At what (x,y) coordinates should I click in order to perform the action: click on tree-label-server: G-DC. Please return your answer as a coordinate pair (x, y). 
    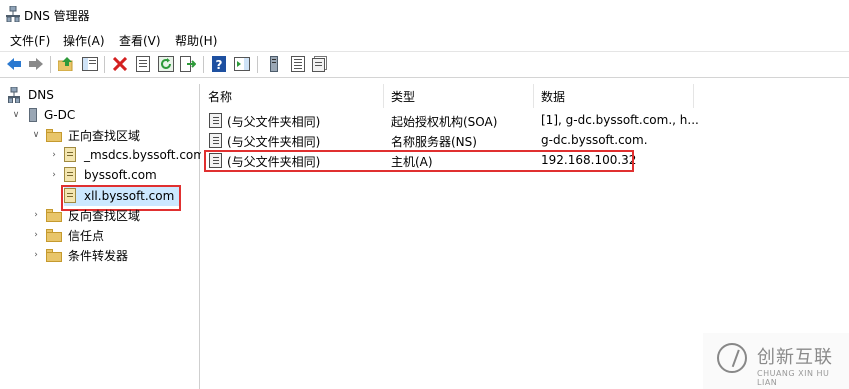
    Looking at the image, I should click on (60, 115).